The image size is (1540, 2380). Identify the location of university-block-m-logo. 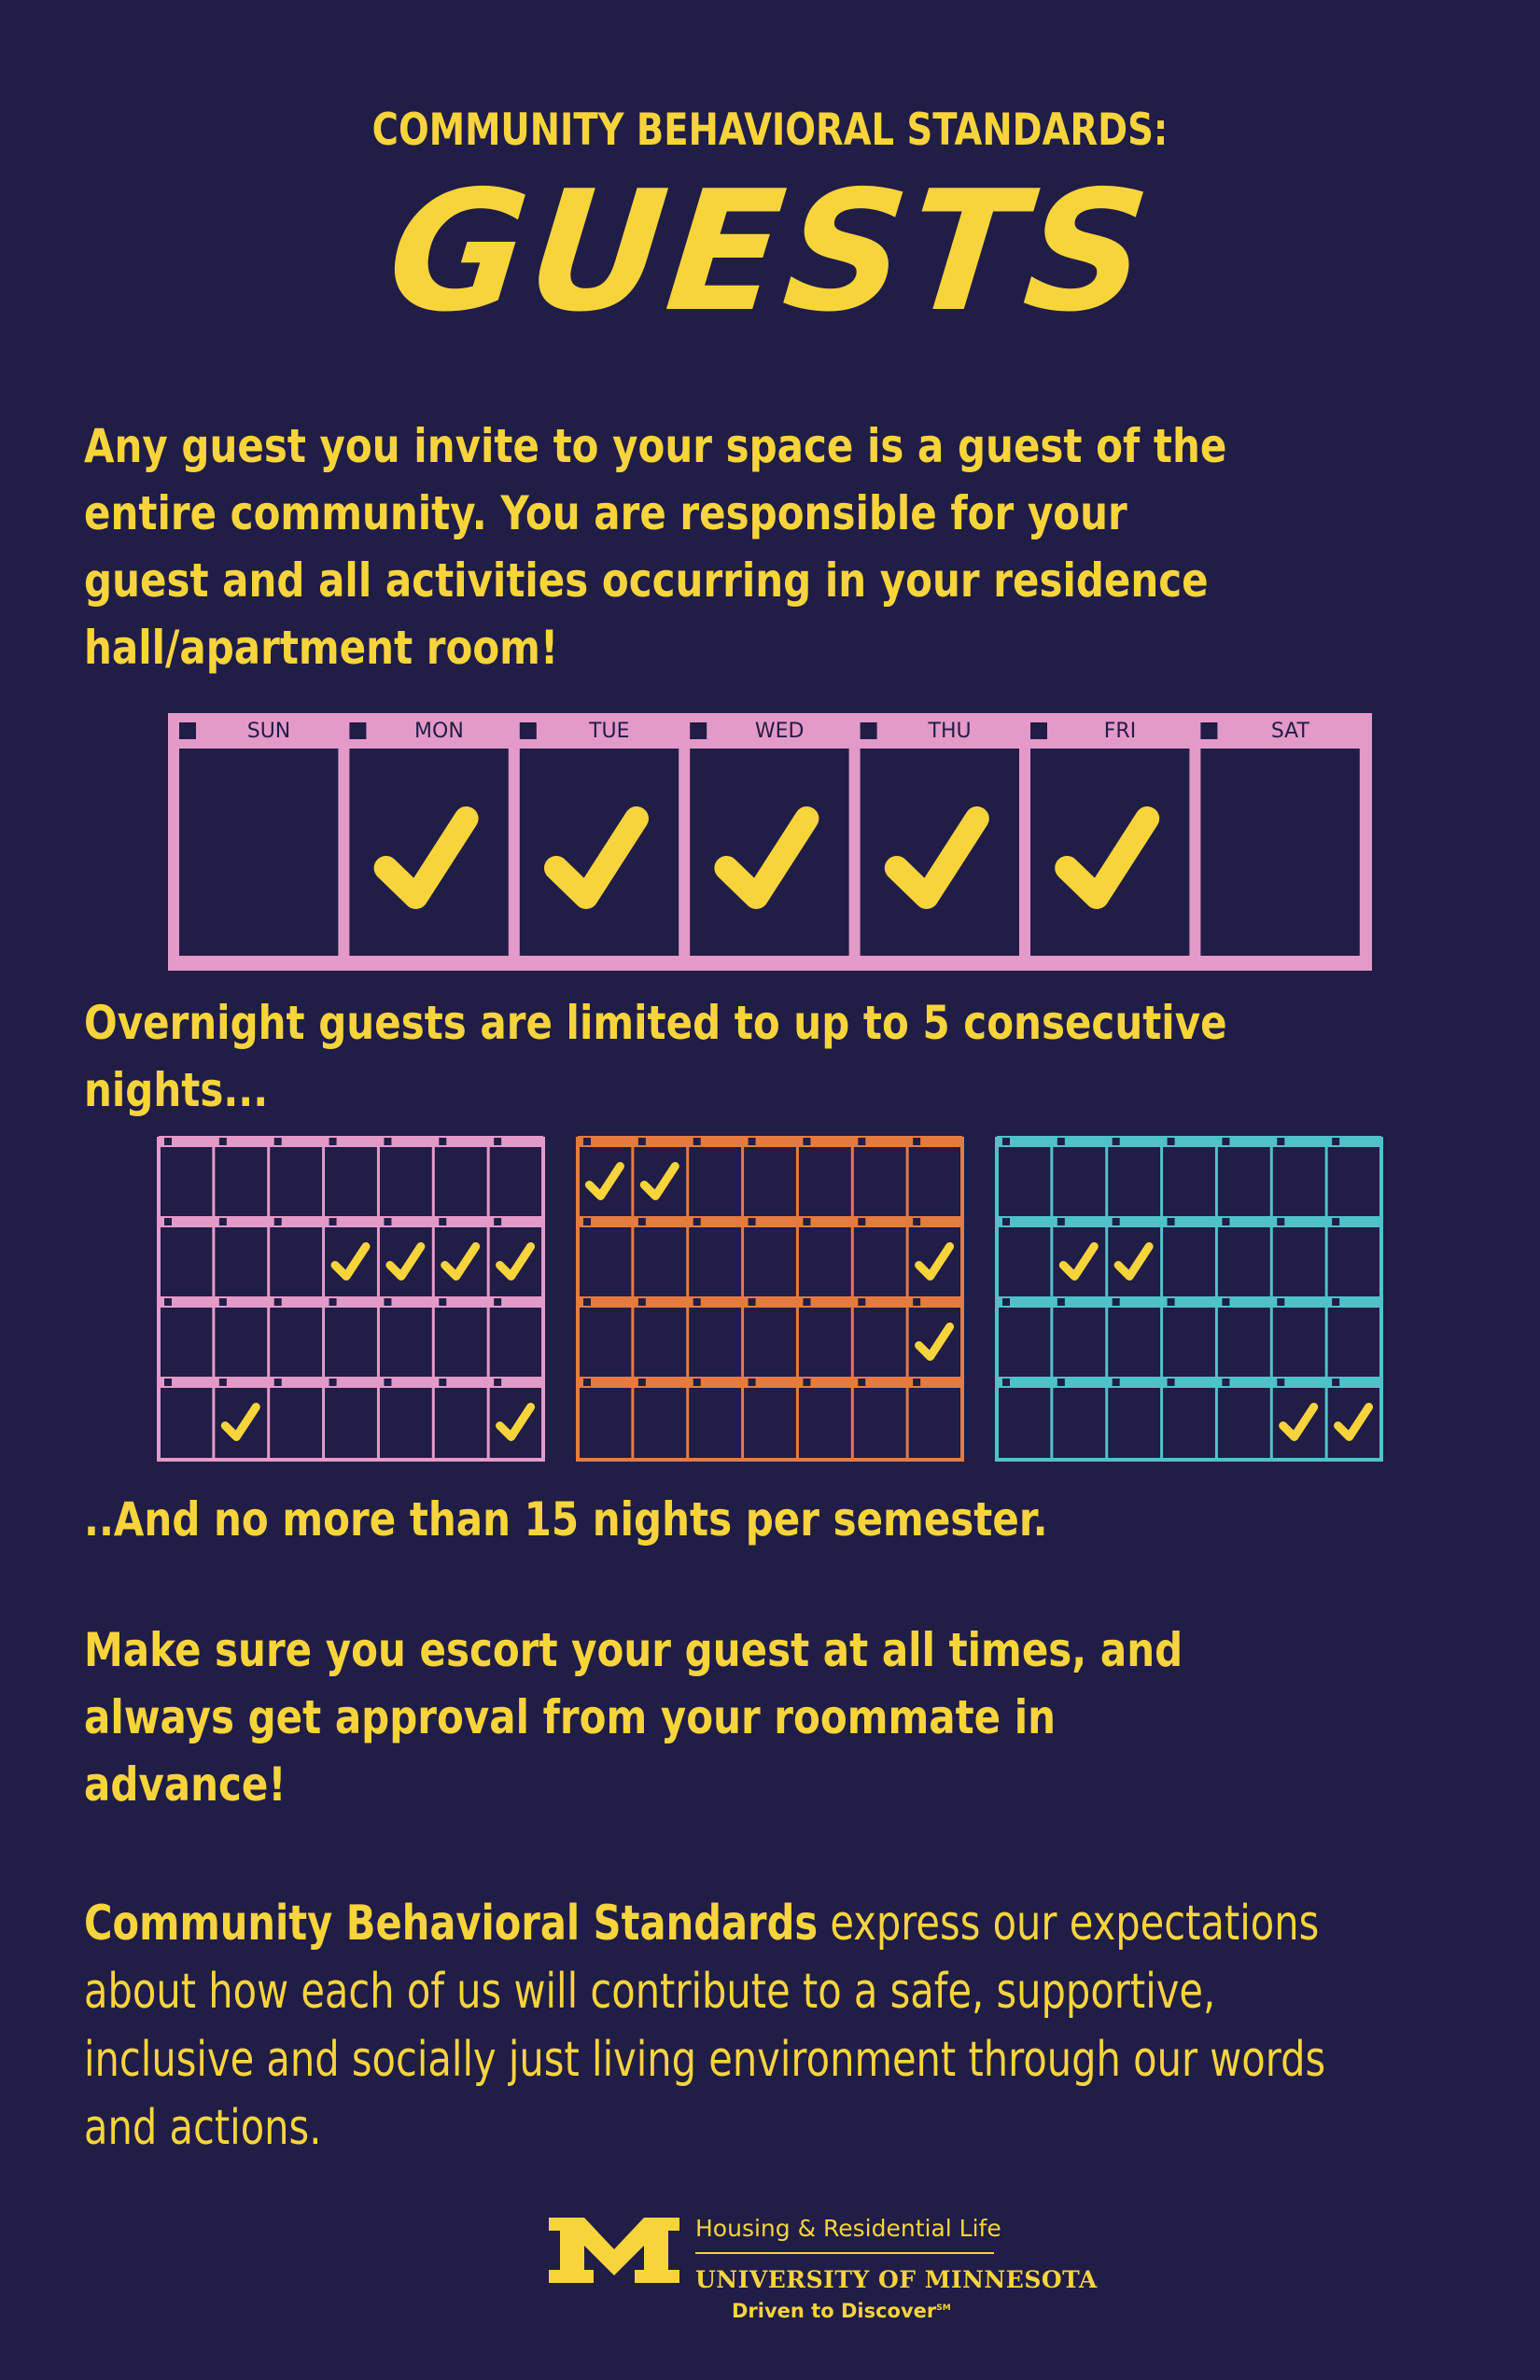
(614, 2250).